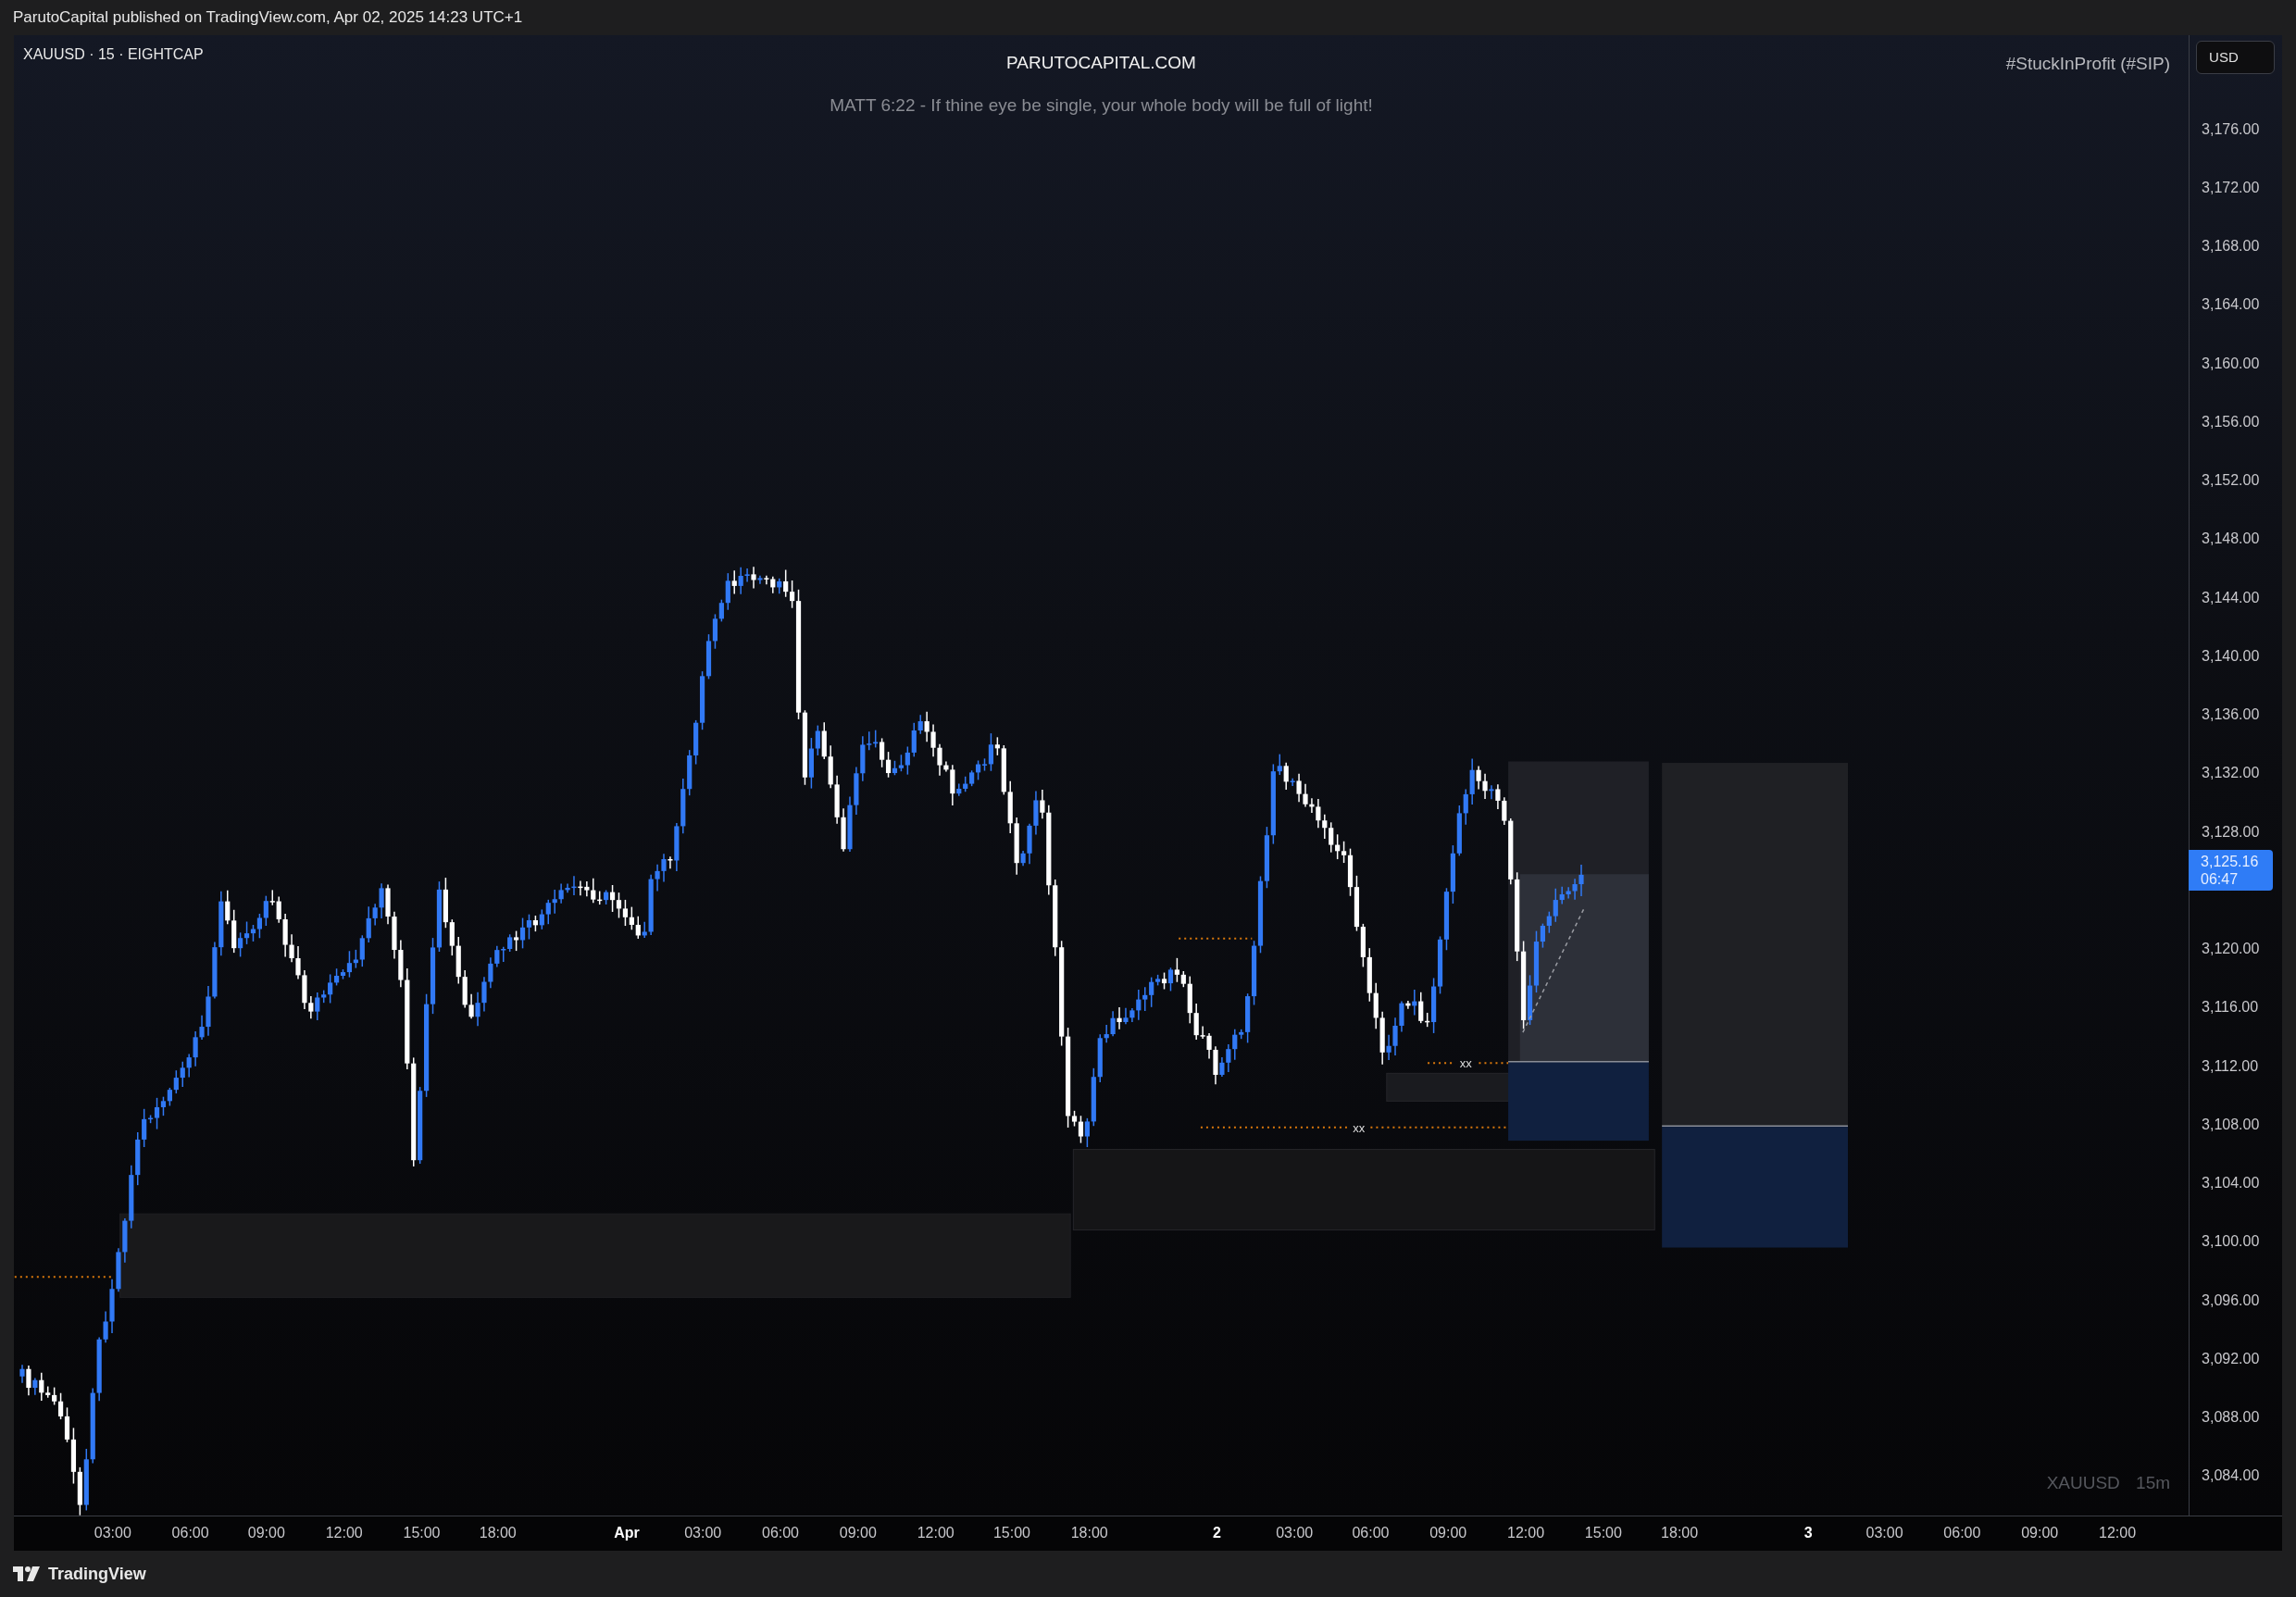  What do you see at coordinates (1101, 105) in the screenshot?
I see `chart-subtitle: MATT 6:22 - If thine eye be single, your whole body will be full of light!` at bounding box center [1101, 105].